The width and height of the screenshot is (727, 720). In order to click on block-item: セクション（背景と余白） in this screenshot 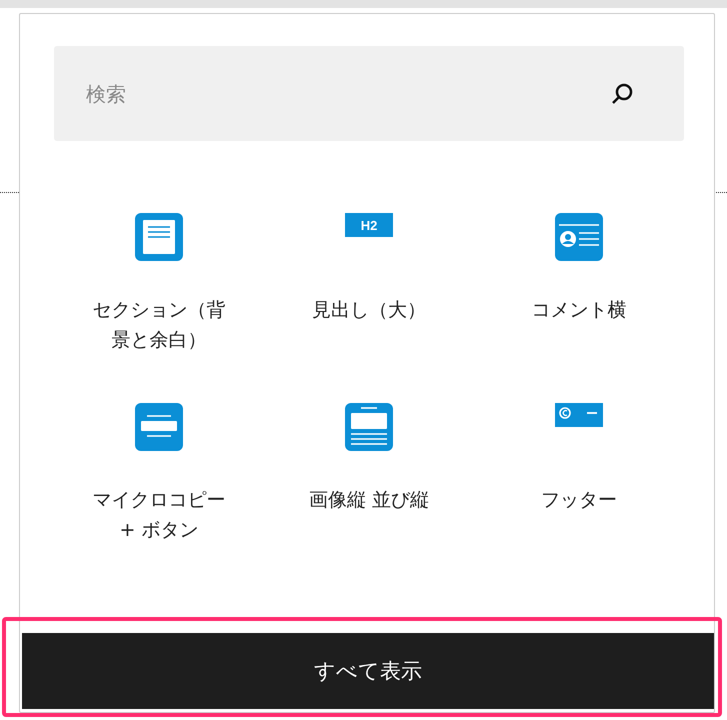, I will do `click(159, 284)`.